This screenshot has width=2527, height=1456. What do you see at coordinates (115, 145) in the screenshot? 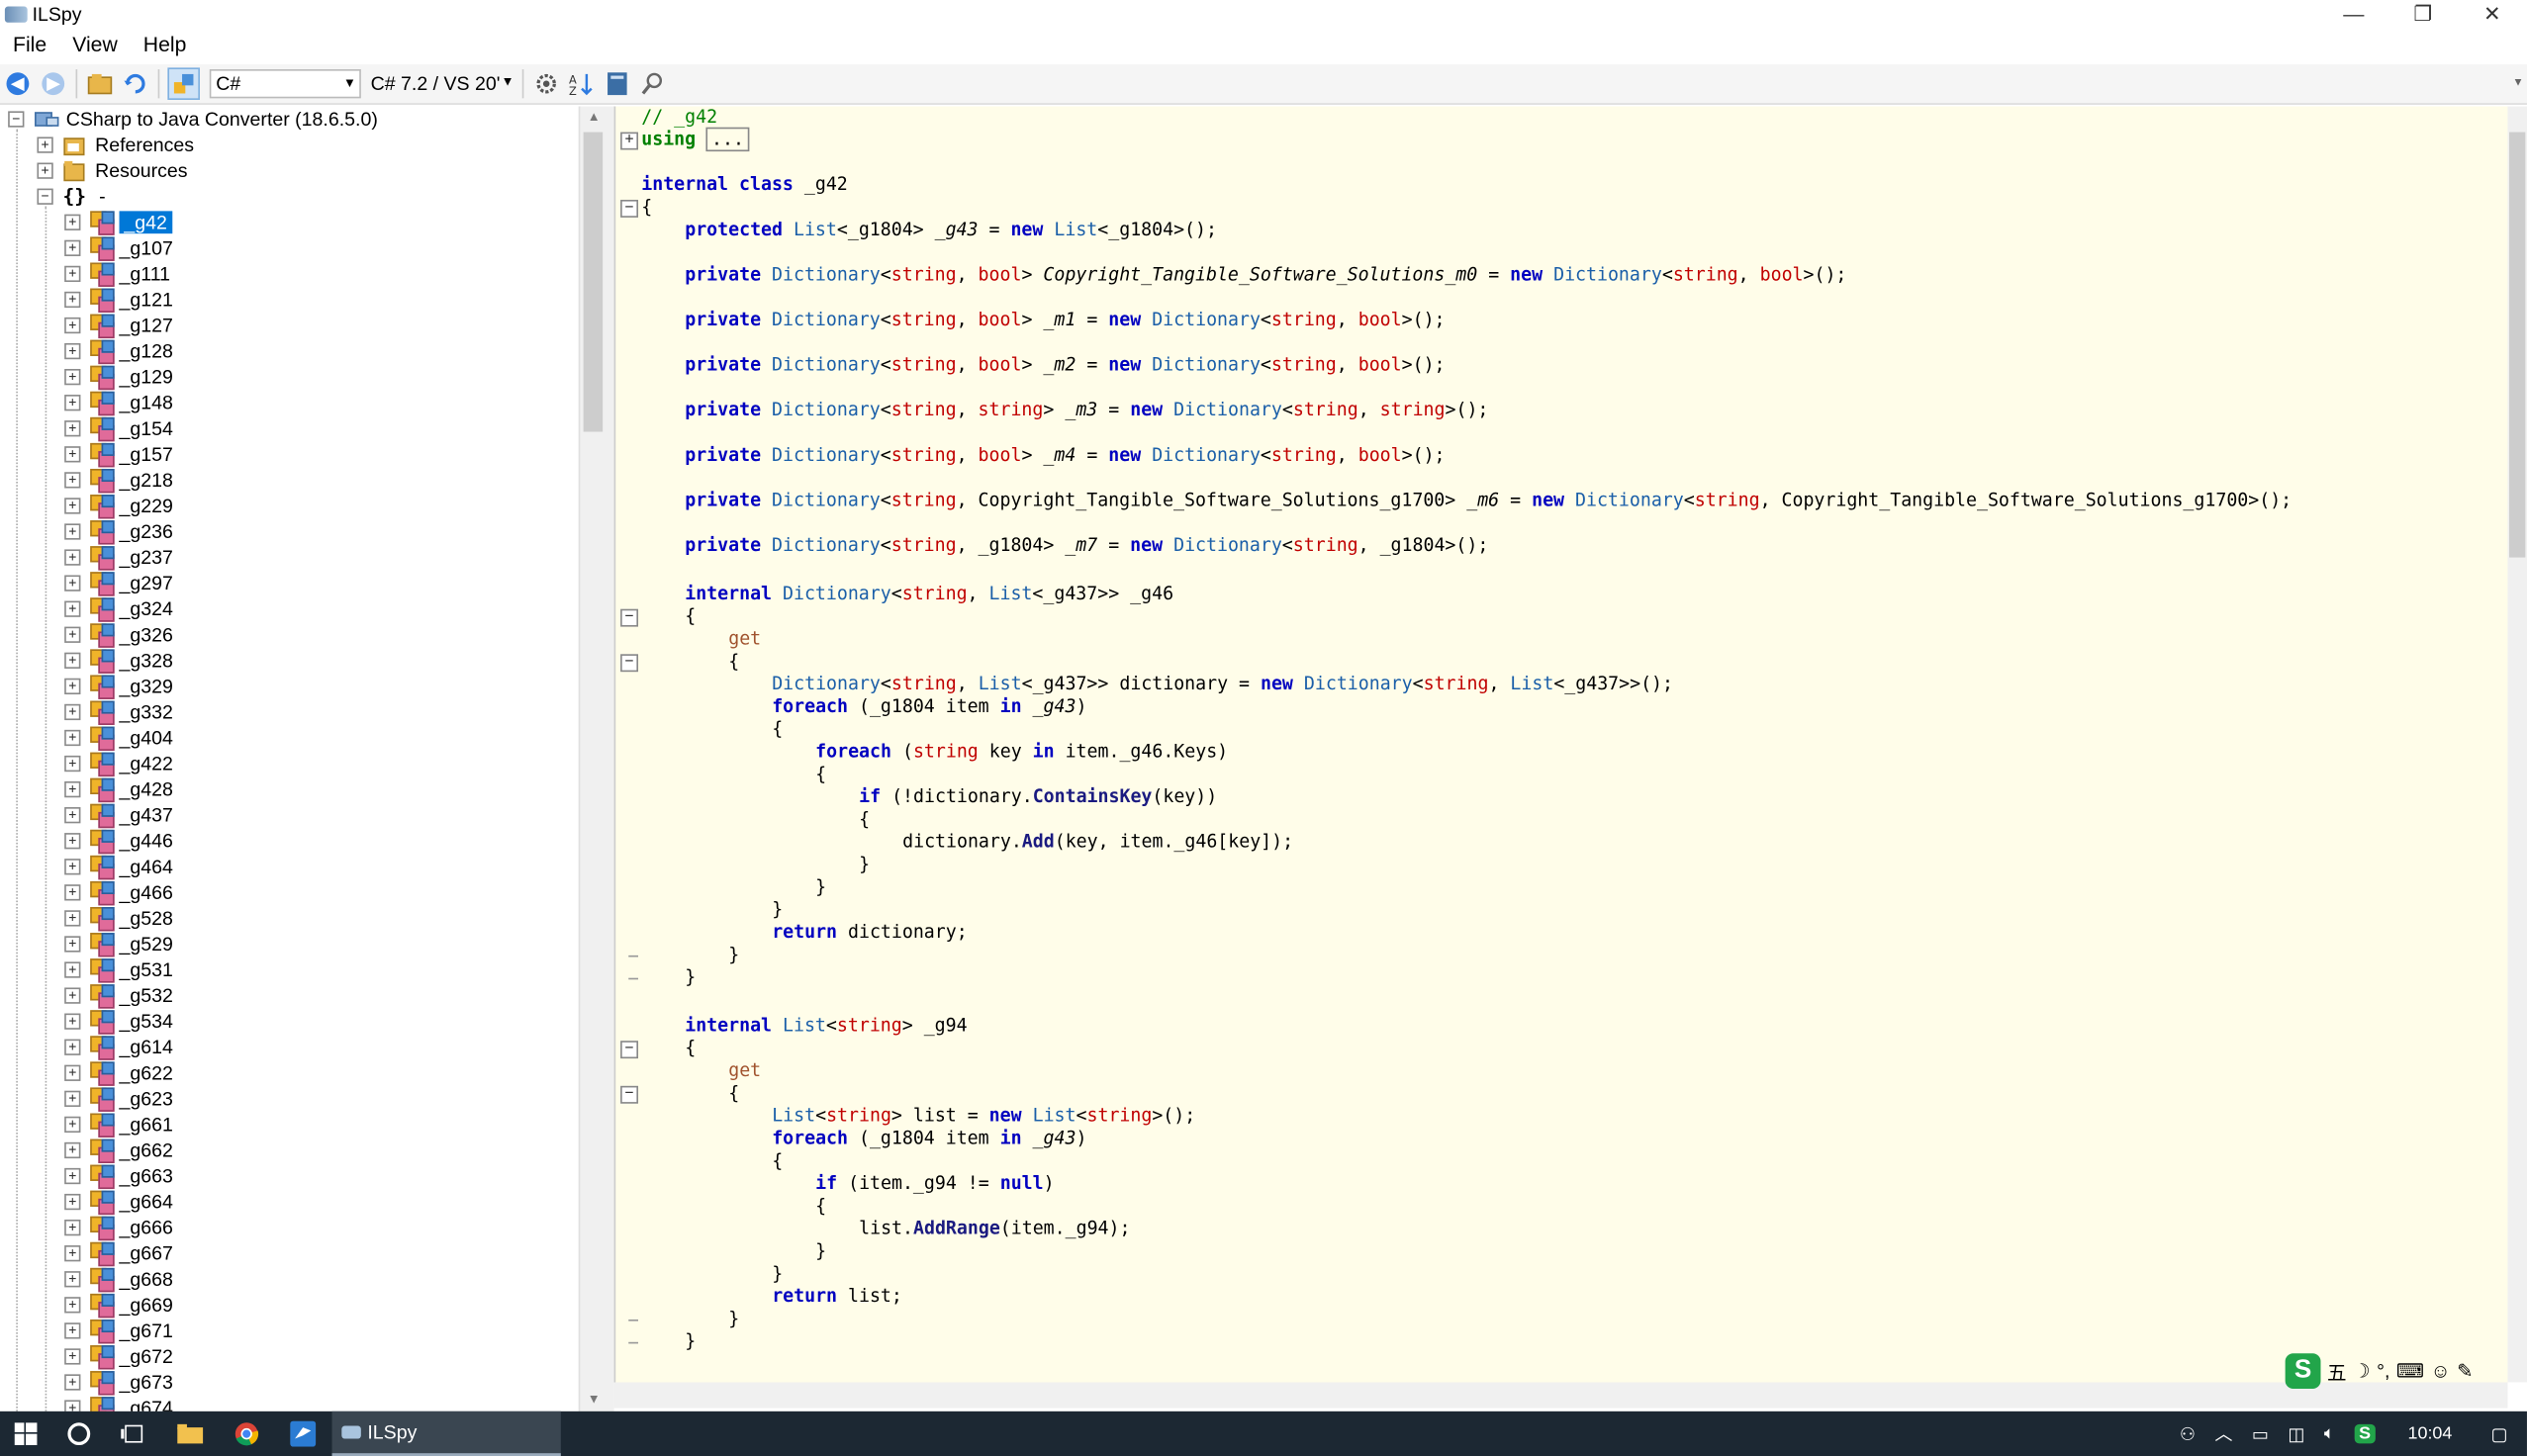
I see `tree-item-references: + References` at bounding box center [115, 145].